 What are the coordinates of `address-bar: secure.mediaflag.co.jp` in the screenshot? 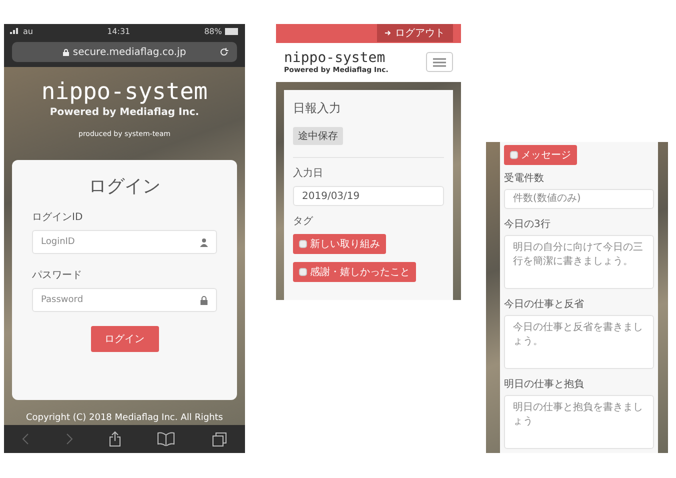 It's located at (124, 52).